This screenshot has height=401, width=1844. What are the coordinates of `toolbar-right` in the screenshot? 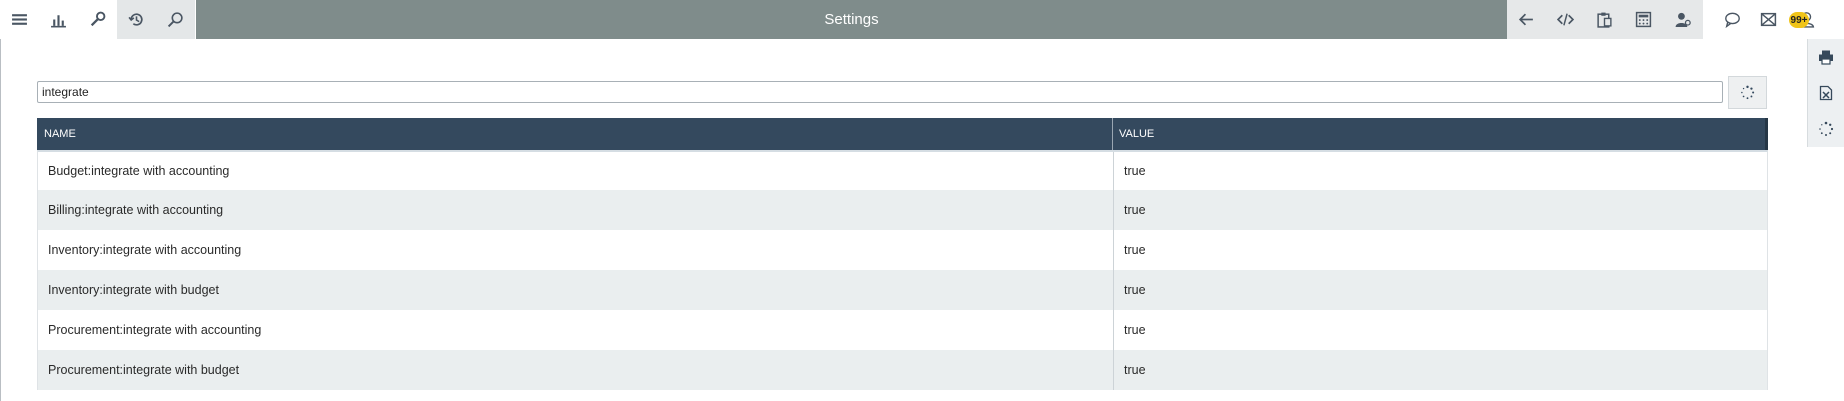 It's located at (1605, 19).